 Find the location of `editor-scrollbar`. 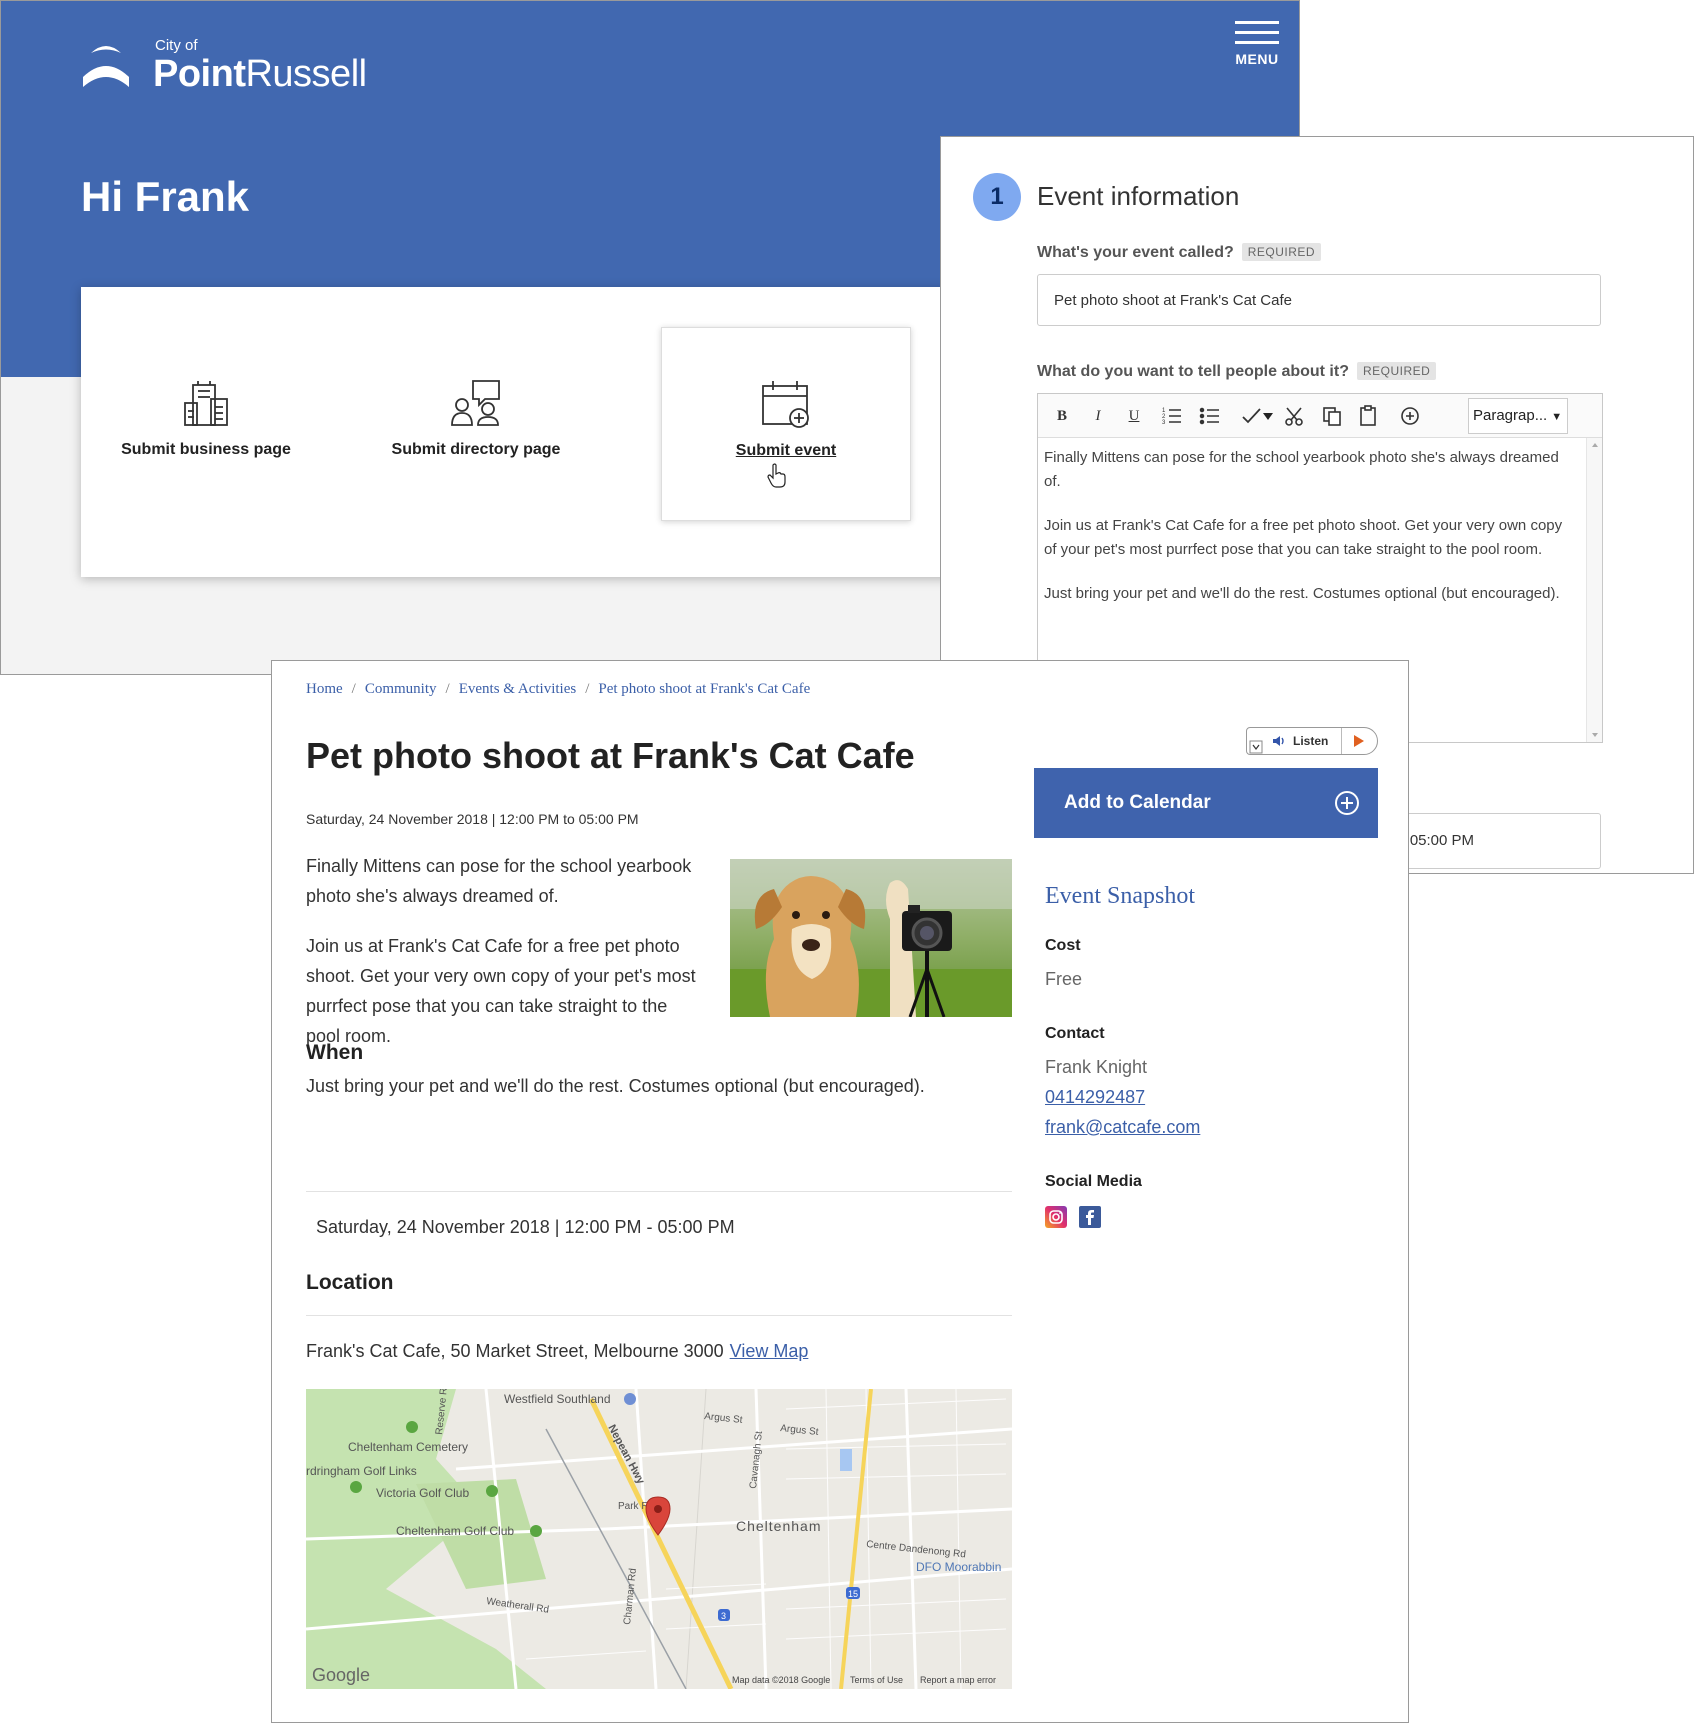

editor-scrollbar is located at coordinates (1594, 590).